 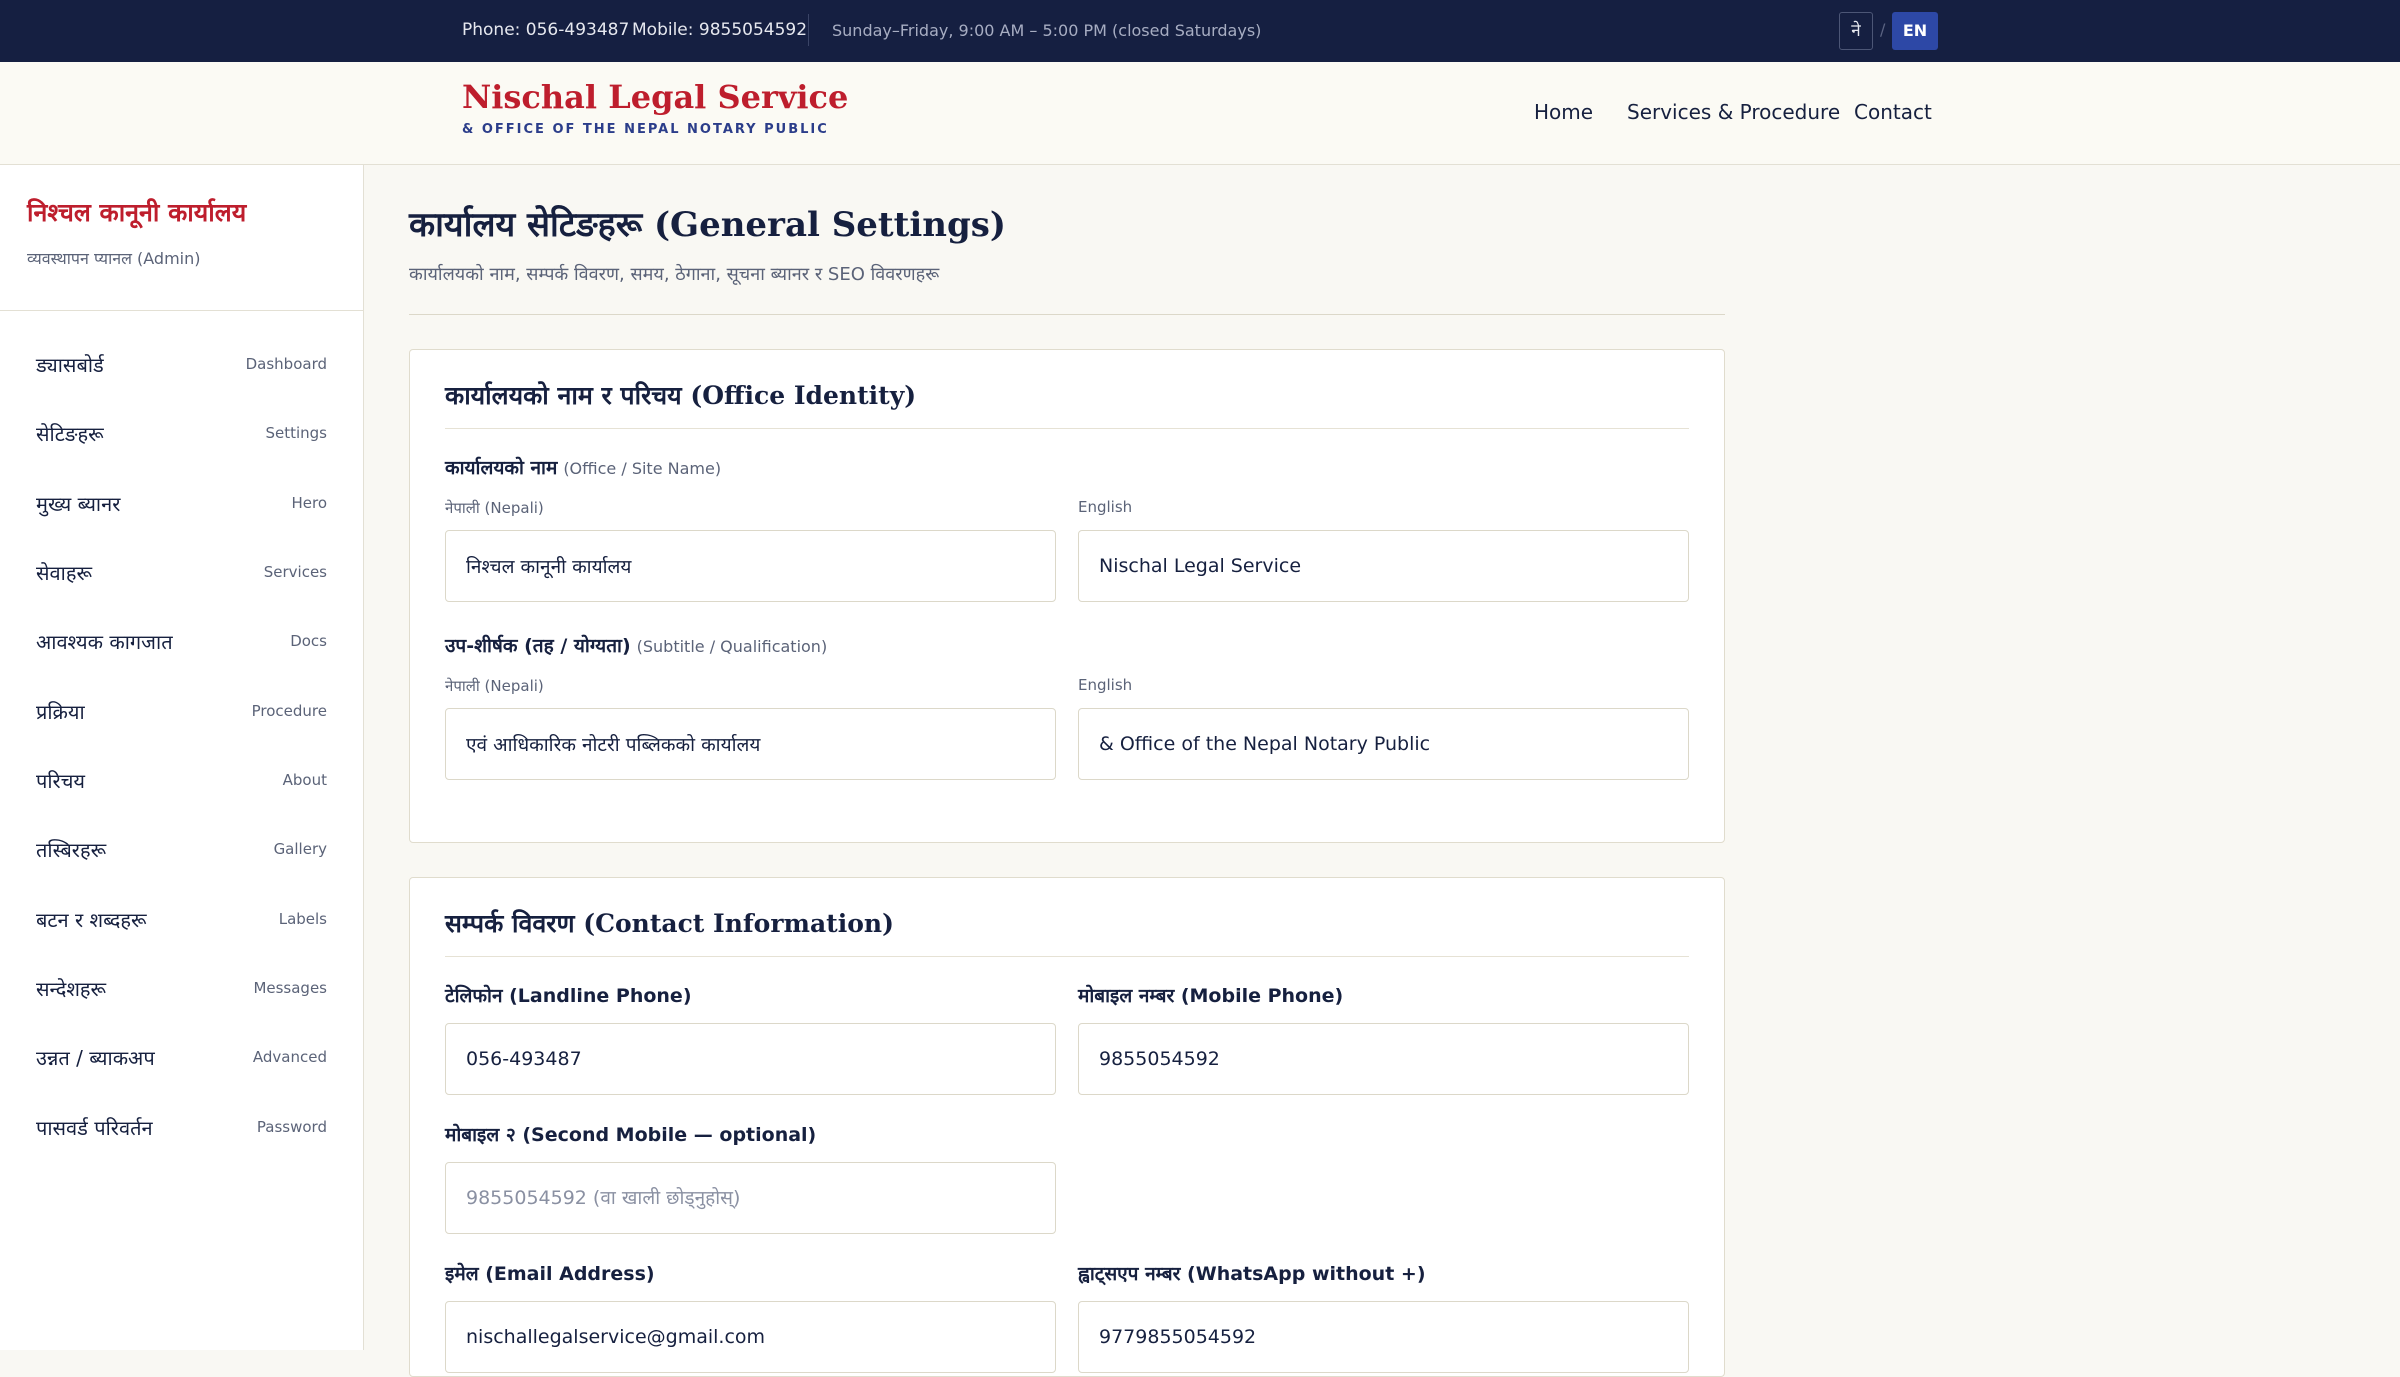 I want to click on nav-contact: Contact, so click(x=1893, y=112).